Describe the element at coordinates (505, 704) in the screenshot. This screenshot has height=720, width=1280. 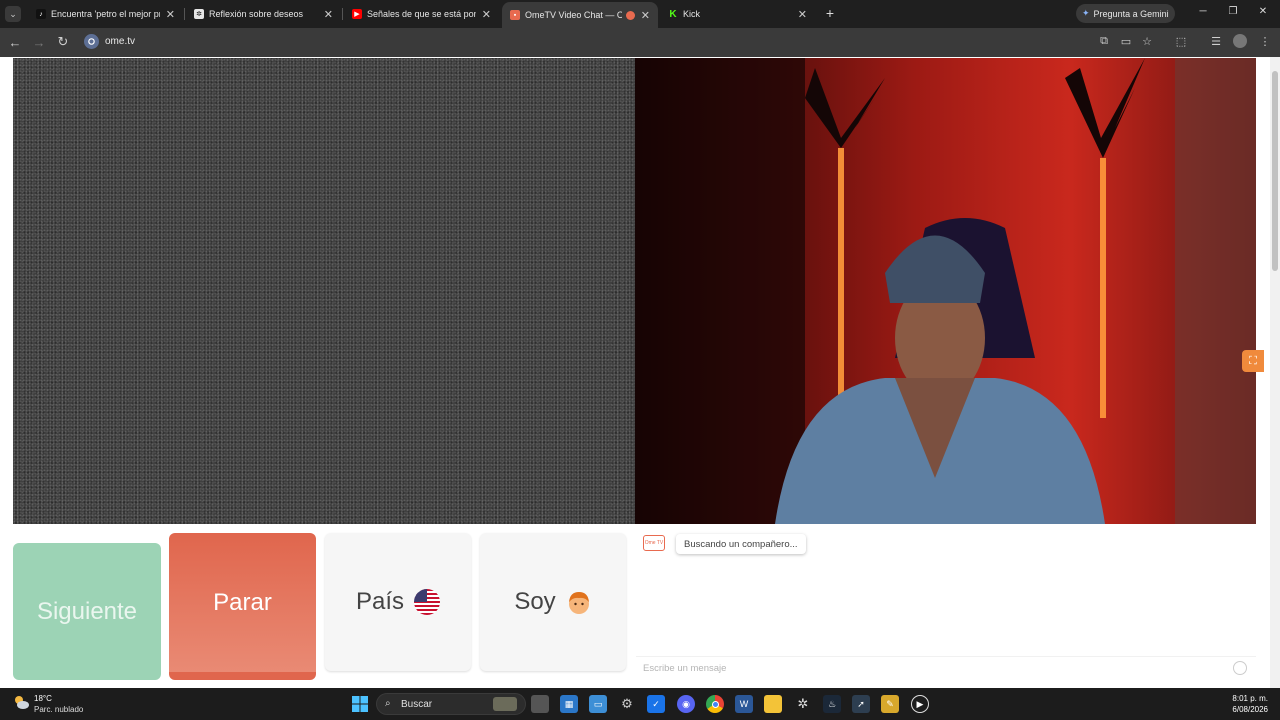
I see `search-highlight-image` at that location.